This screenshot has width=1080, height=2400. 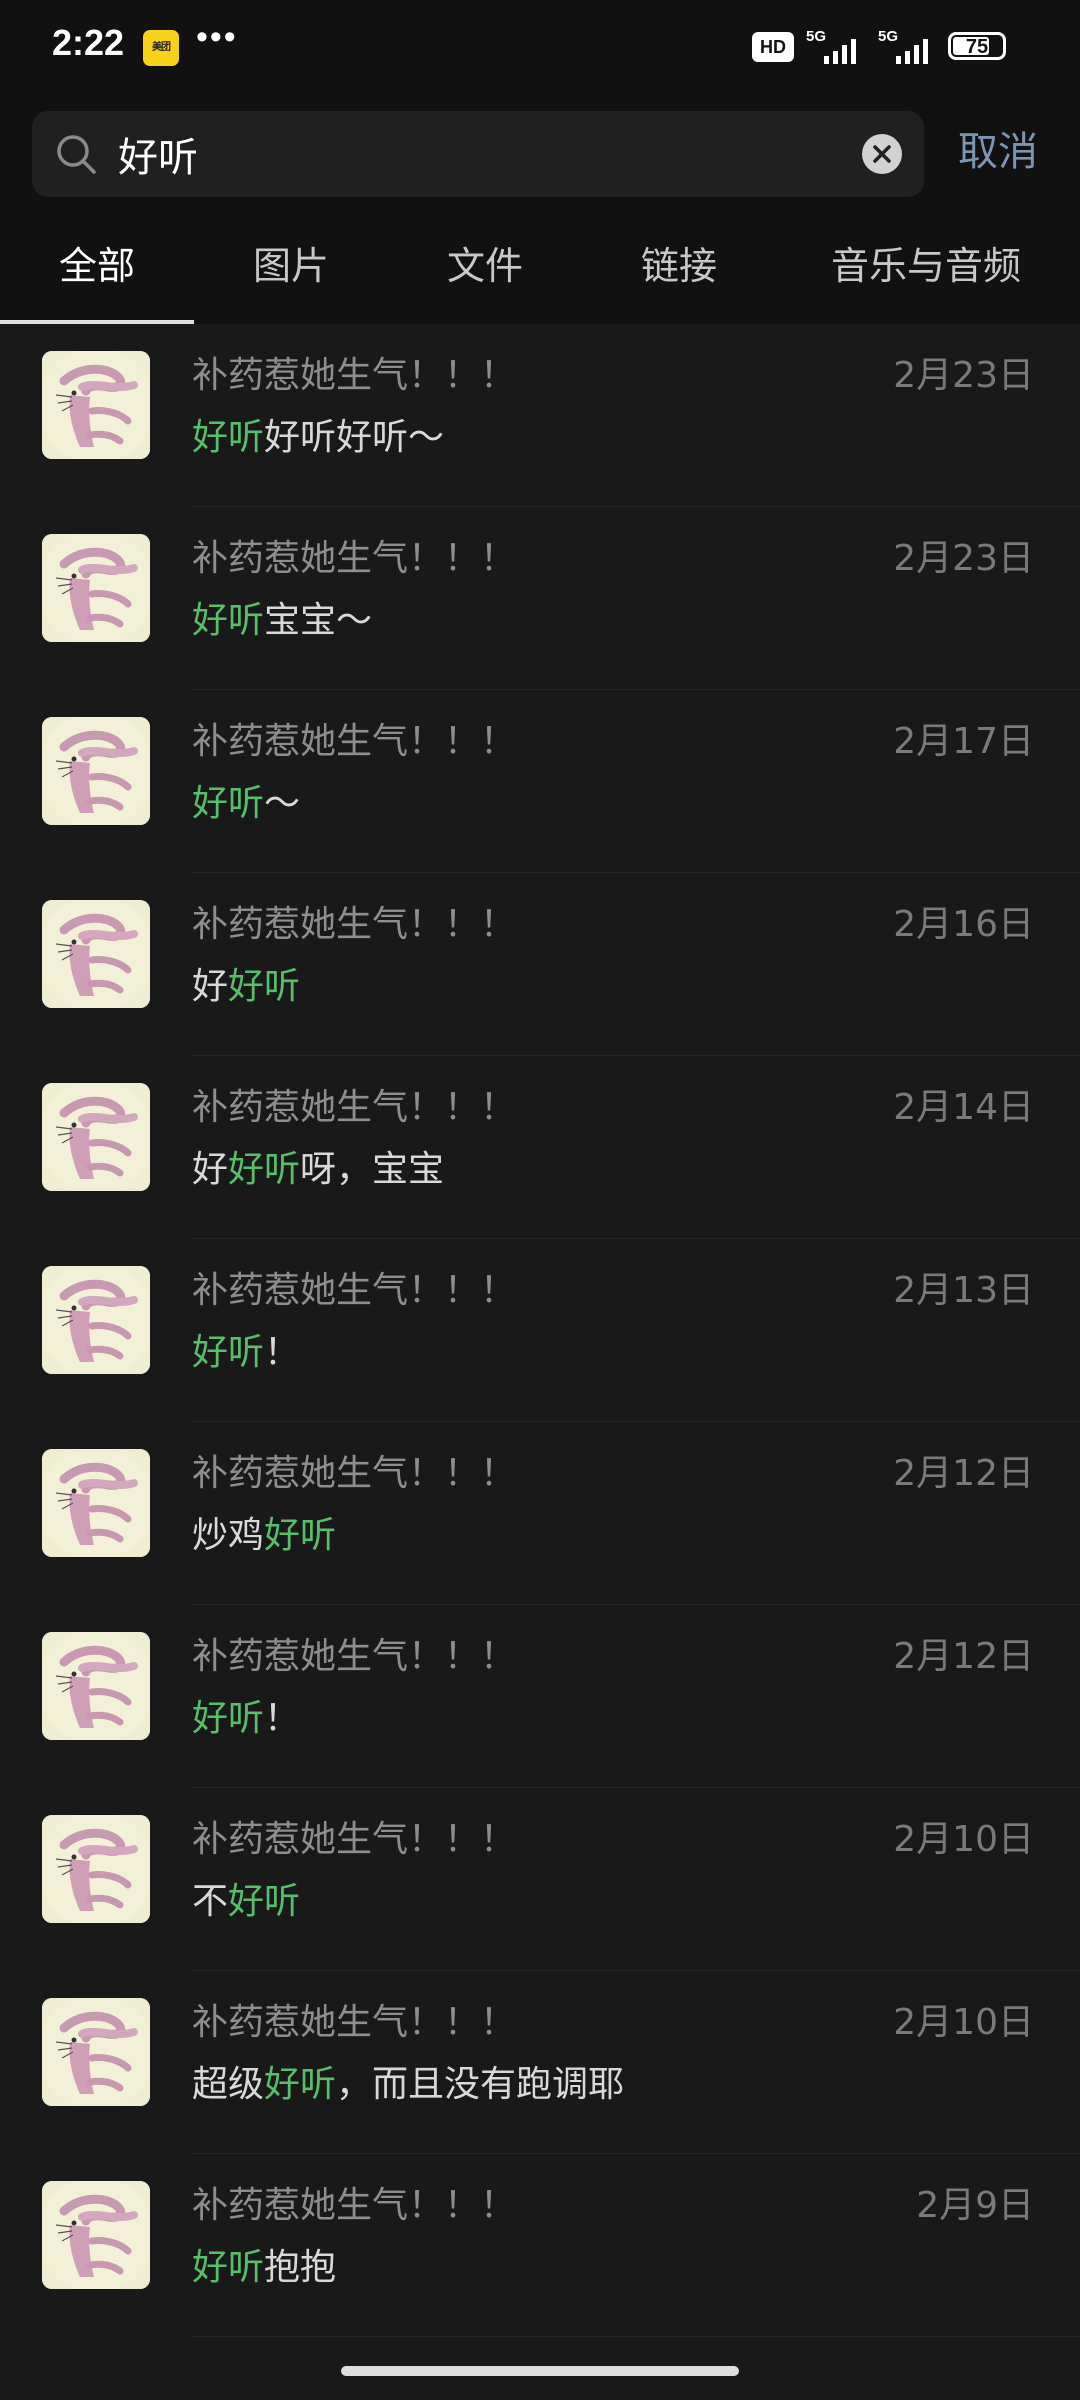 I want to click on message-date: 2月16日, so click(x=963, y=924).